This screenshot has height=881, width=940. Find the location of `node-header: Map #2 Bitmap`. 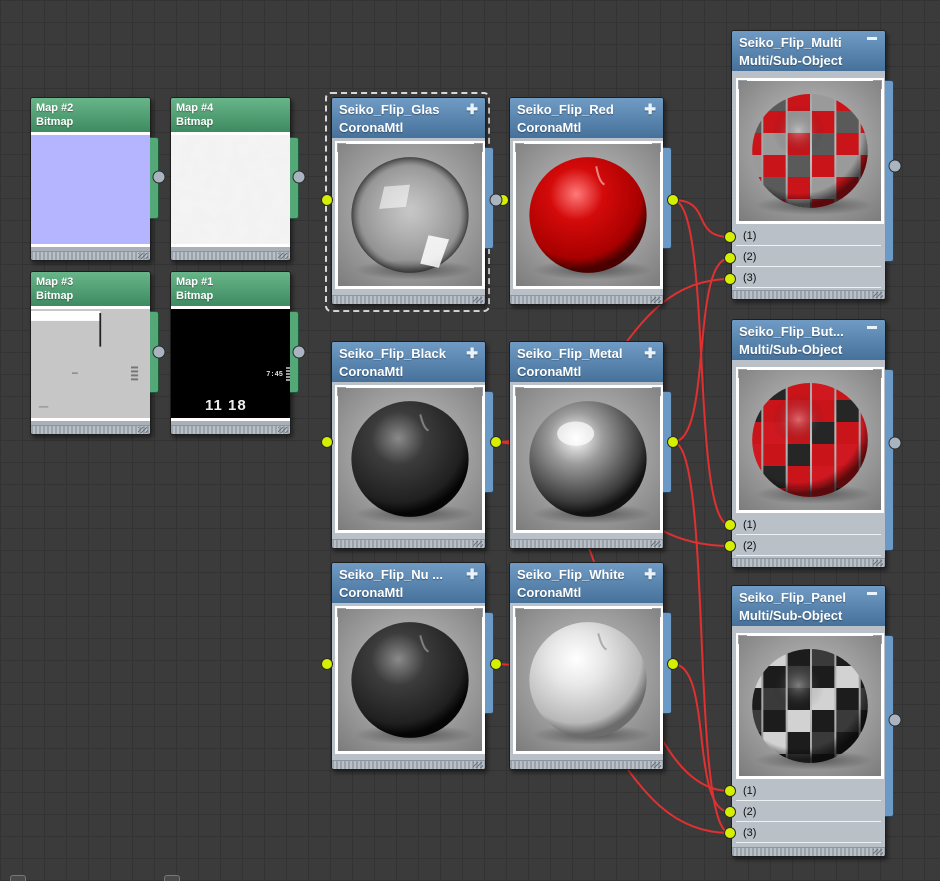

node-header: Map #2 Bitmap is located at coordinates (90, 115).